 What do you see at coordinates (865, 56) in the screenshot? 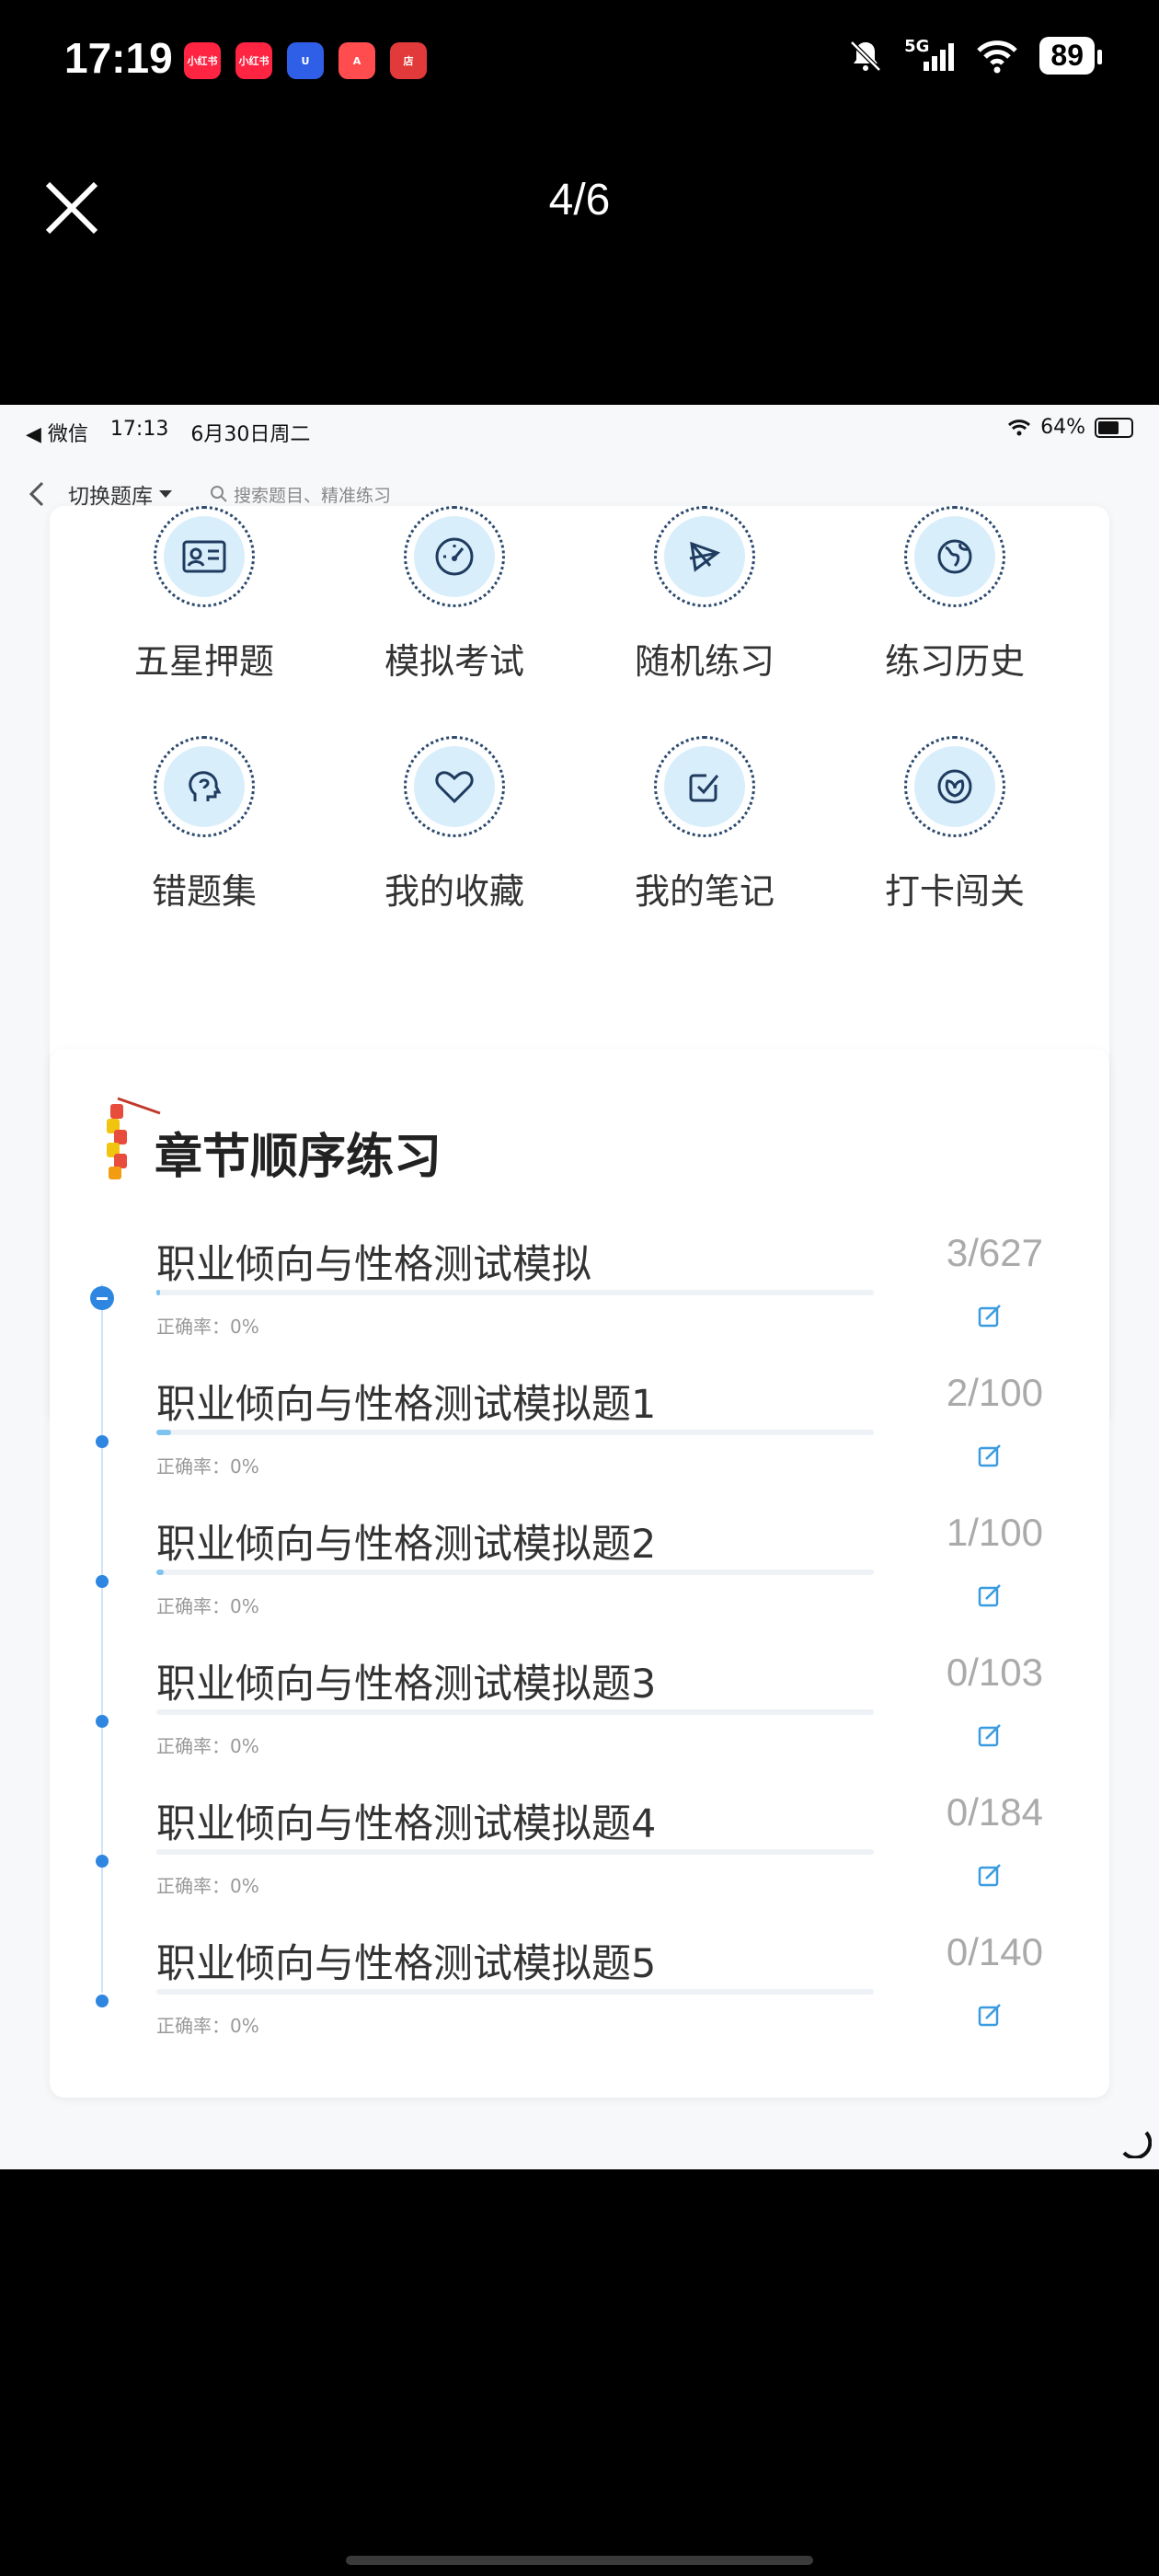
I see `mute-bell-icon` at bounding box center [865, 56].